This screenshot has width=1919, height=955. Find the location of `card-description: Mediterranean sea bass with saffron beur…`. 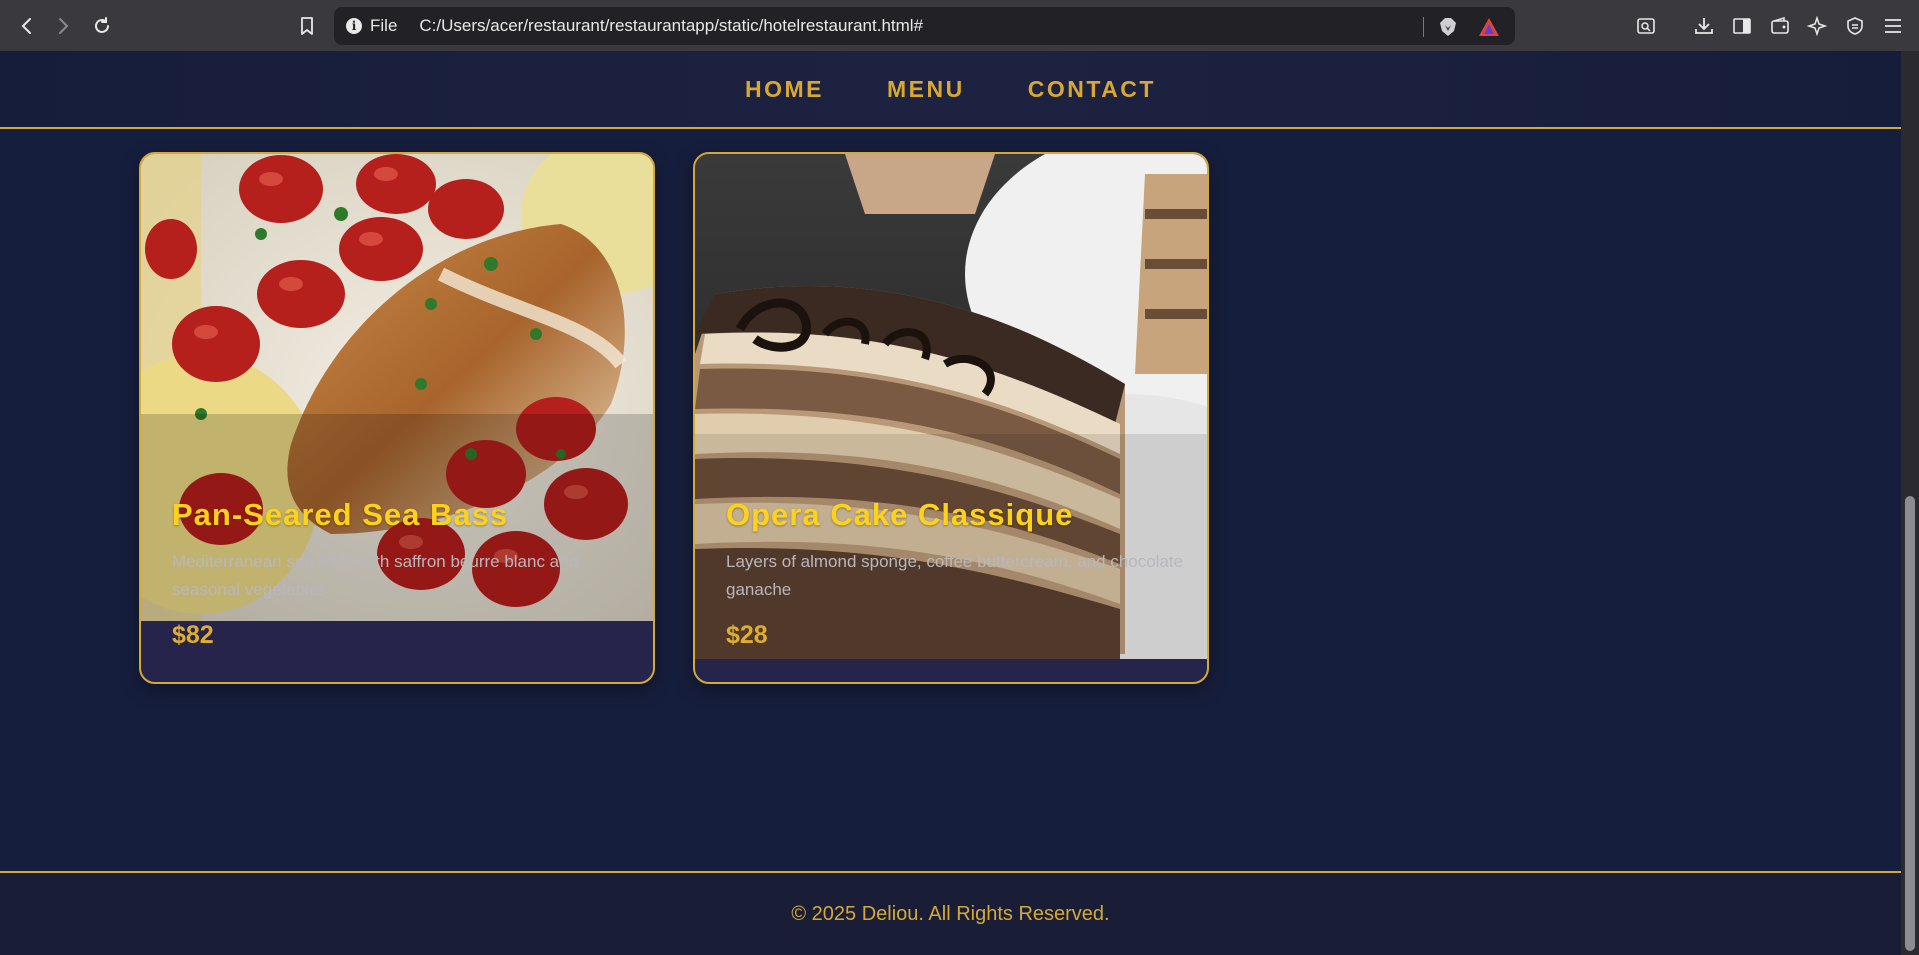

card-description: Mediterranean sea bass with saffron beur… is located at coordinates (375, 575).